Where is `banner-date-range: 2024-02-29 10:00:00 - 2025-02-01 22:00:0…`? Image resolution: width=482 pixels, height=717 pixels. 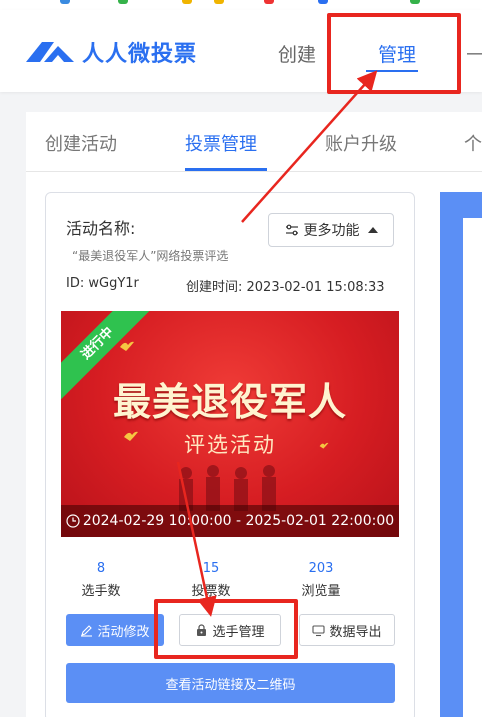
banner-date-range: 2024-02-29 10:00:00 - 2025-02-01 22:00:0… is located at coordinates (230, 521).